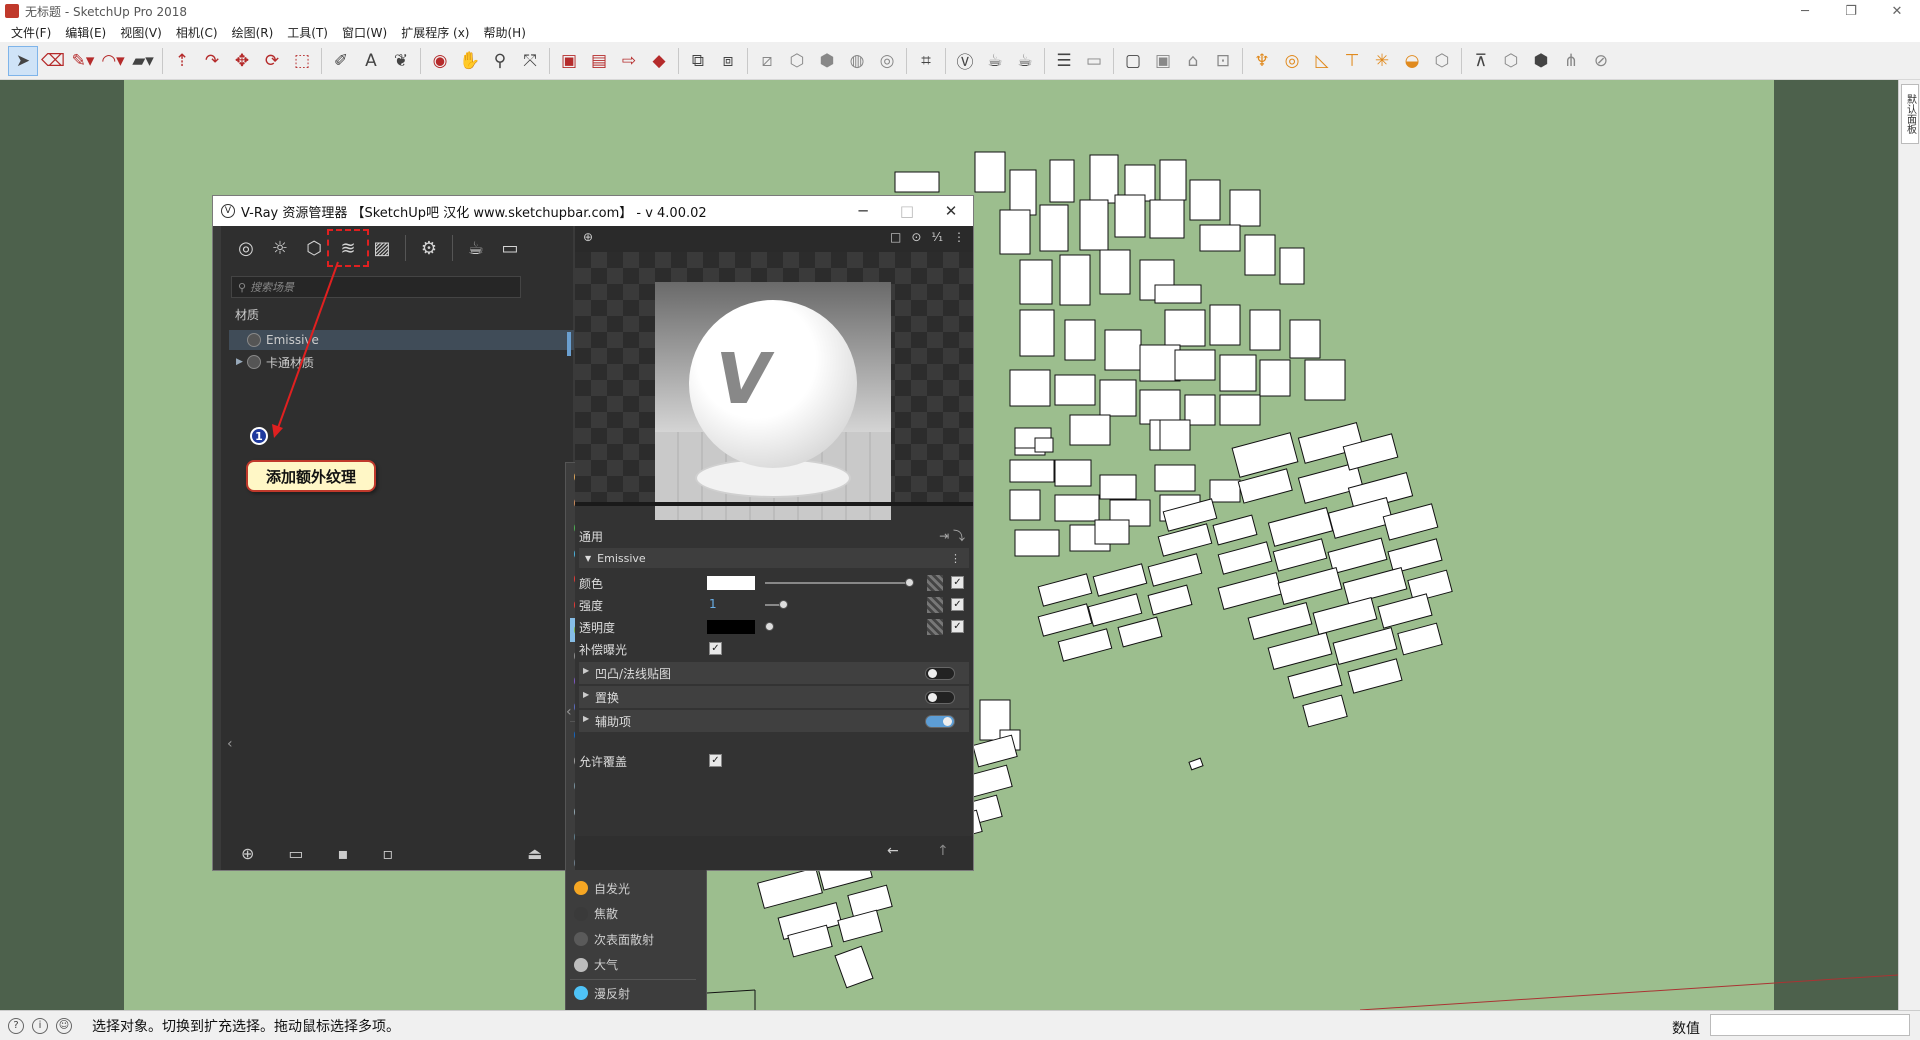  Describe the element at coordinates (382, 248) in the screenshot. I see `textures-tab-icon: ▨` at that location.